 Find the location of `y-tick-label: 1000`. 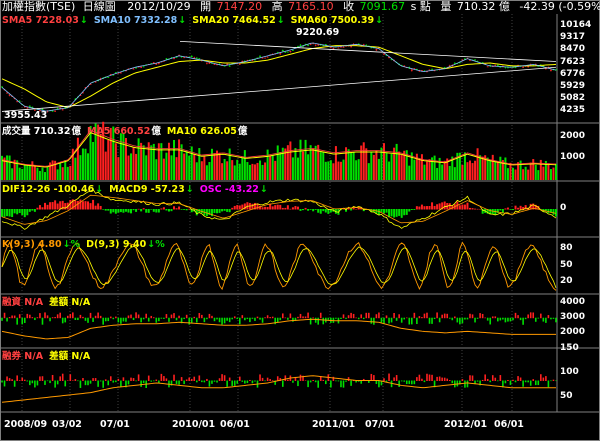

y-tick-label: 1000 is located at coordinates (573, 157).